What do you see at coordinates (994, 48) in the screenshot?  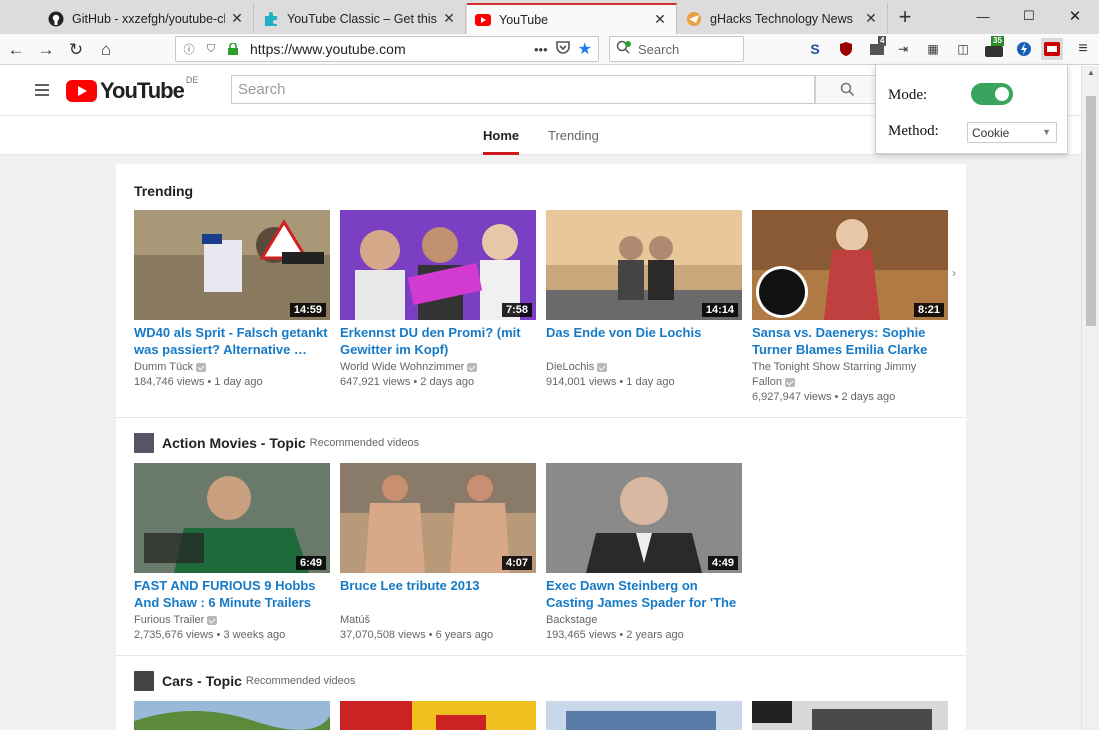 I see `counter-icon: 35` at bounding box center [994, 48].